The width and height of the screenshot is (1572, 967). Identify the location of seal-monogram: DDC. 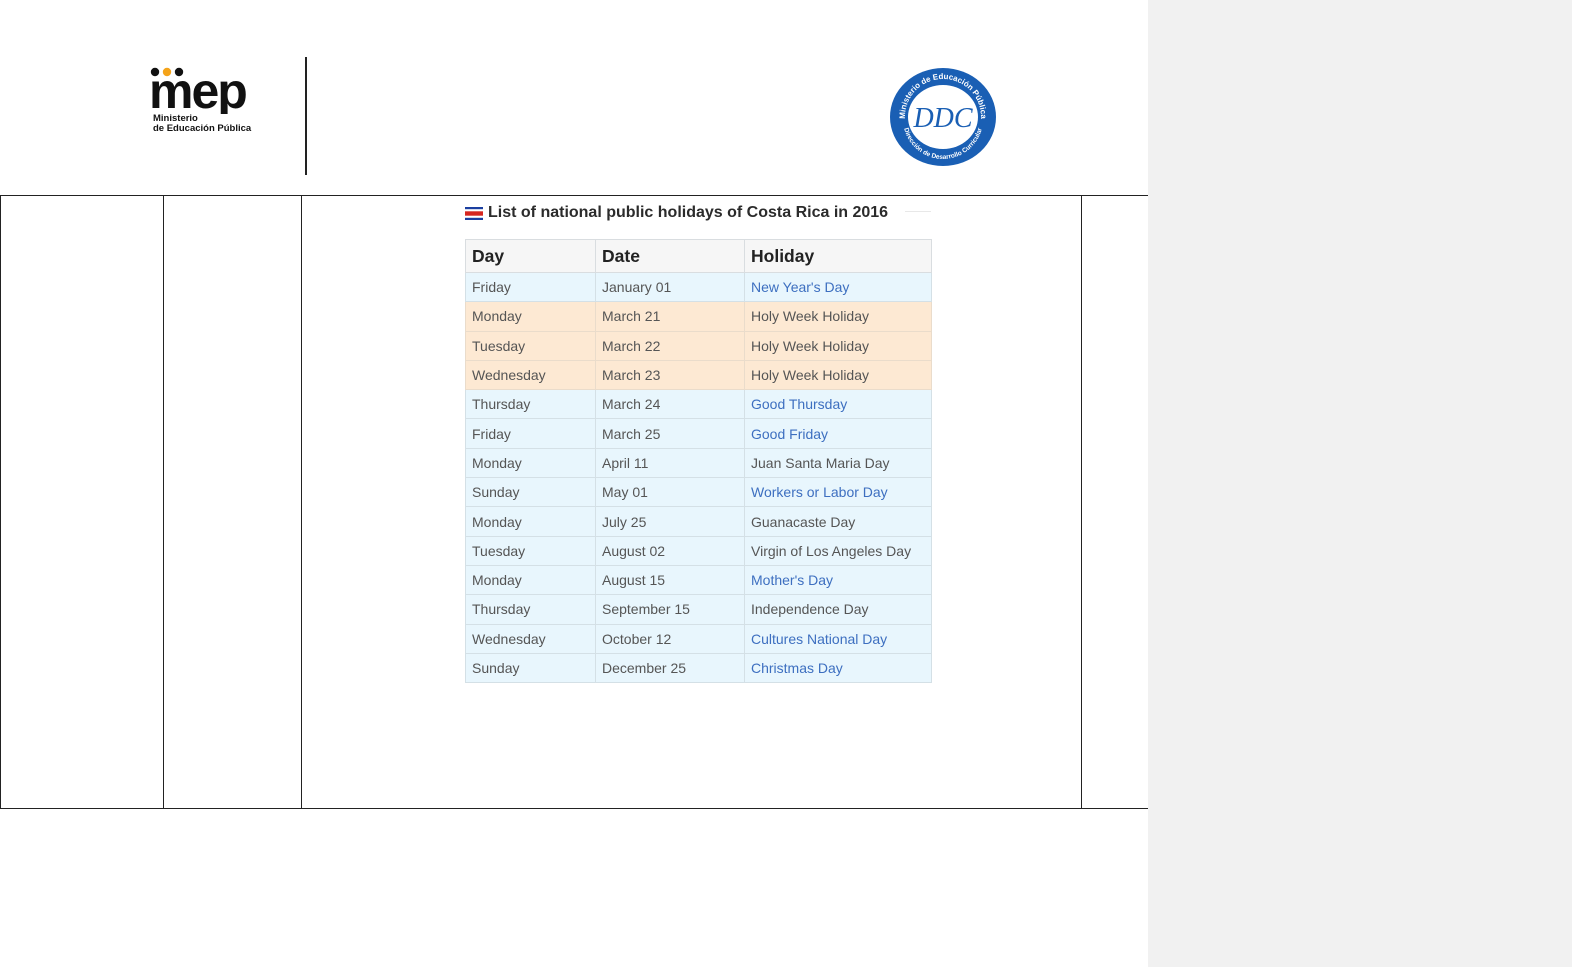
(942, 118).